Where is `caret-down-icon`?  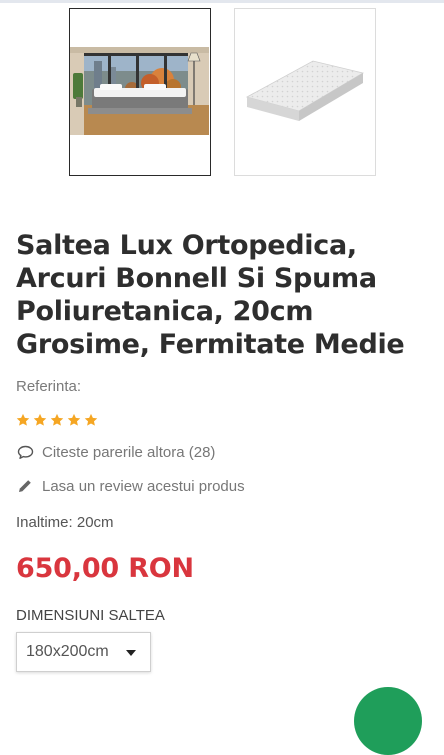 caret-down-icon is located at coordinates (131, 653).